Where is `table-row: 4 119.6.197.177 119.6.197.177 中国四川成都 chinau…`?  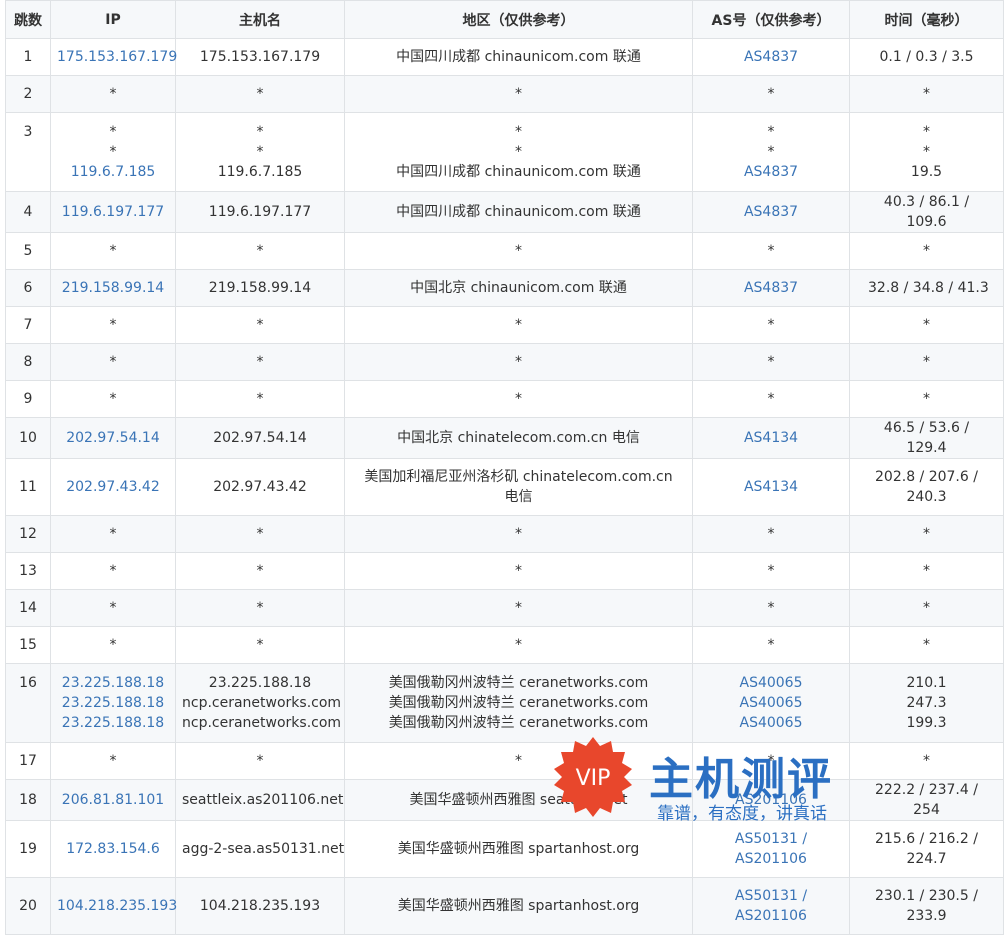
table-row: 4 119.6.197.177 119.6.197.177 中国四川成都 chinau… is located at coordinates (504, 212).